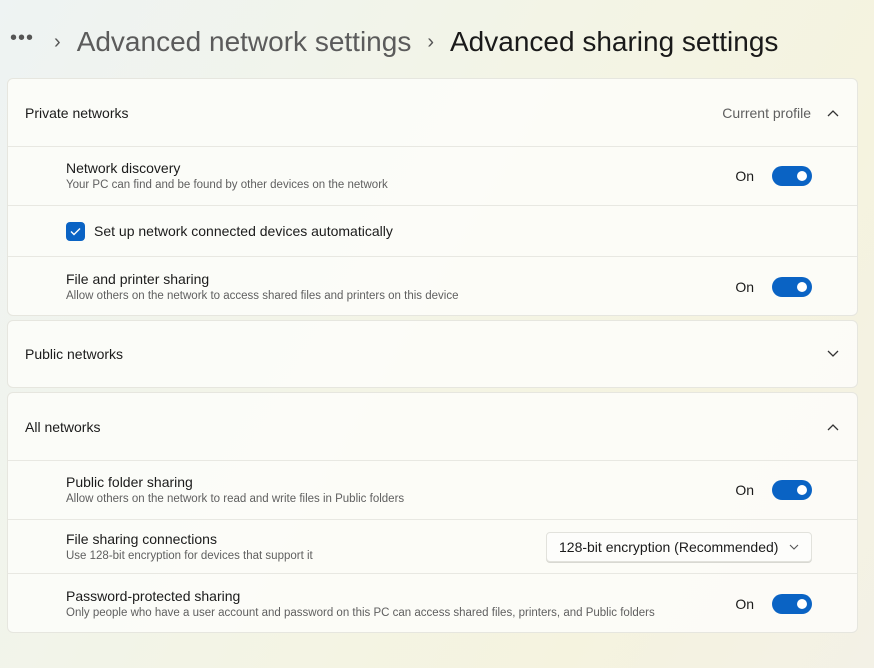  I want to click on section-title: All networks, so click(63, 426).